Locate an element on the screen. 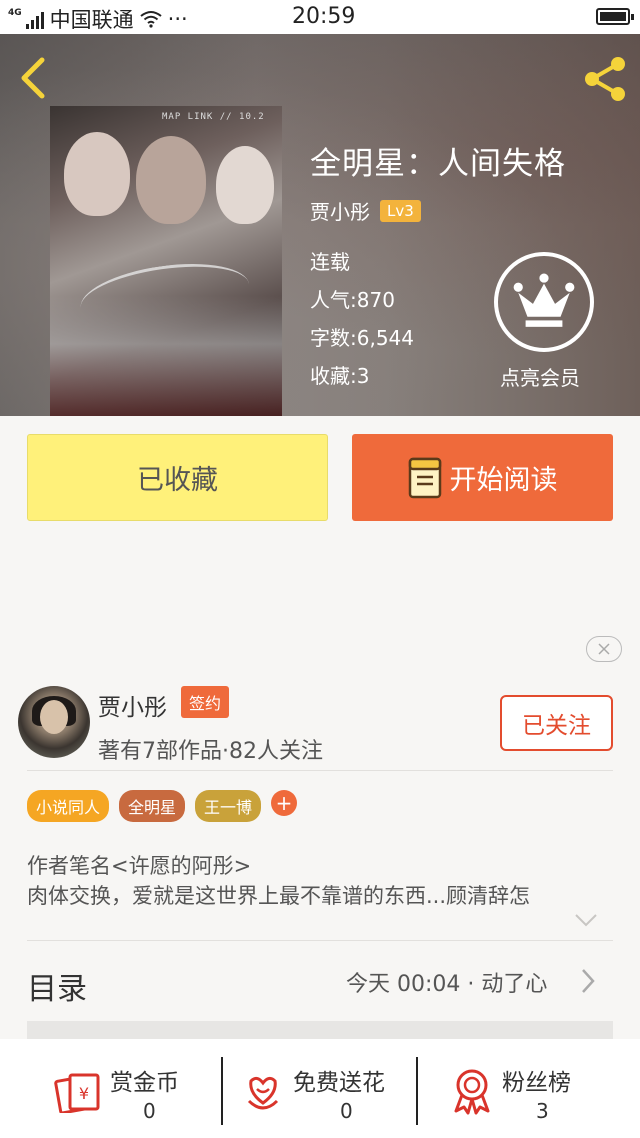 This screenshot has width=640, height=1138. reward-coin-label: 赏金币 is located at coordinates (144, 1083).